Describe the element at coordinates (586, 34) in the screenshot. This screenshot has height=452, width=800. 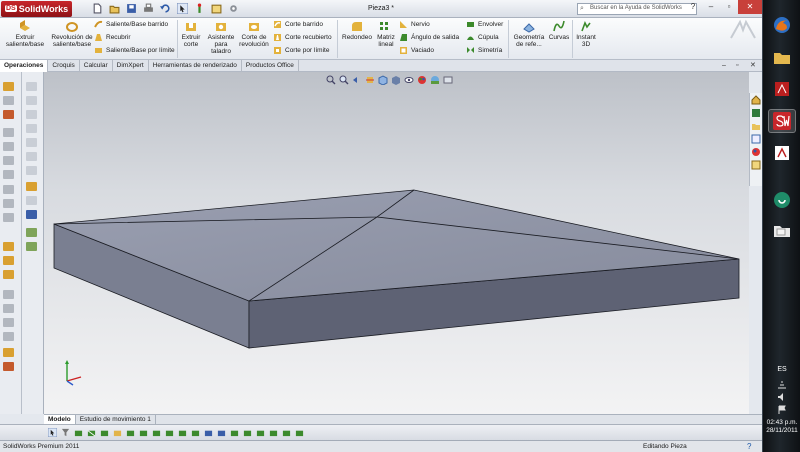
I see `instant3d-button: Instant 3D` at that location.